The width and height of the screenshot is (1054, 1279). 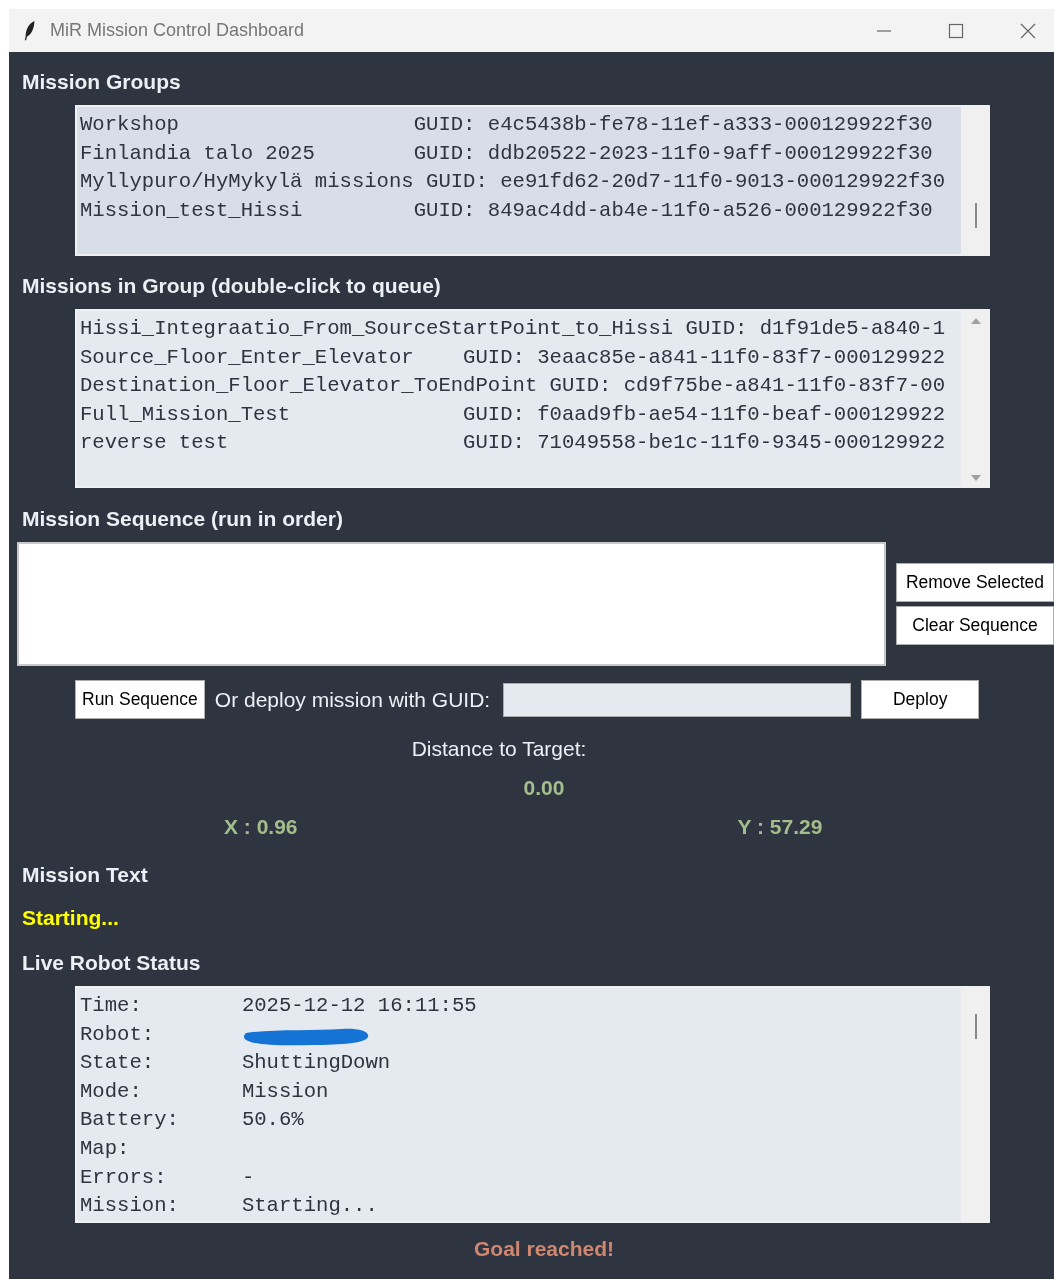 I want to click on section-heading: Mission Groups, so click(x=102, y=82).